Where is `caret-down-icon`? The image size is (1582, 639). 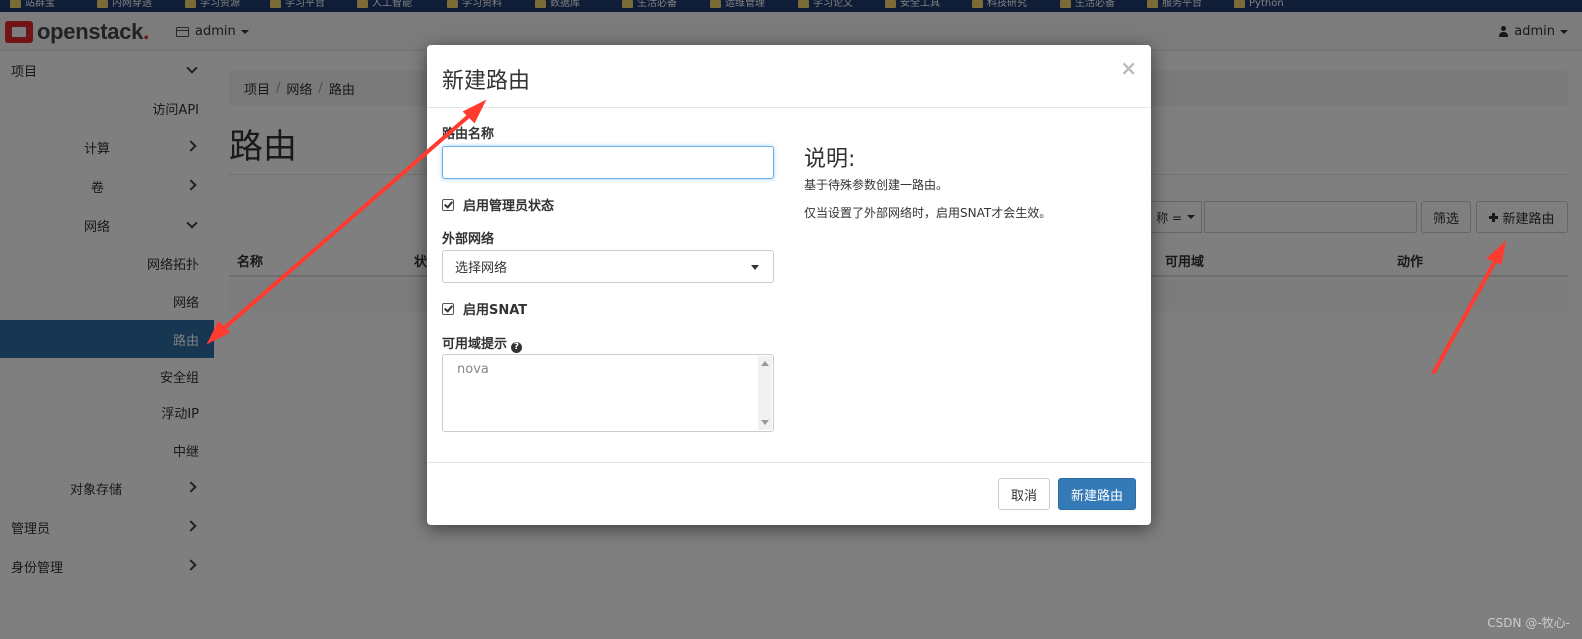 caret-down-icon is located at coordinates (755, 267).